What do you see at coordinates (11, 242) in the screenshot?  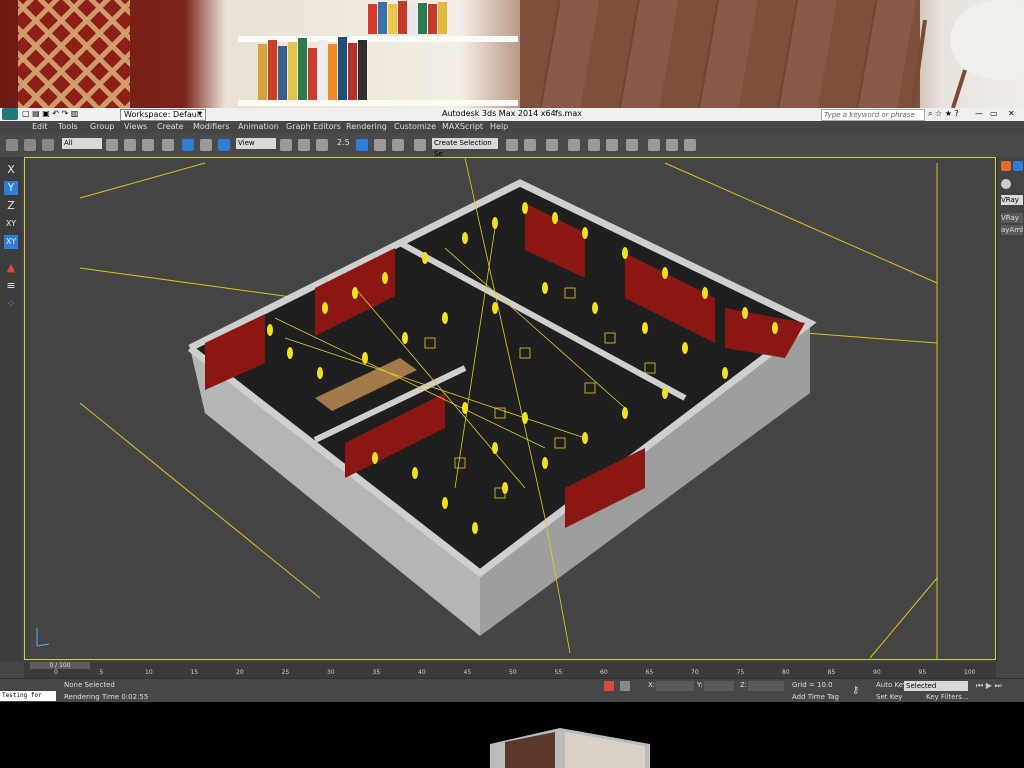 I see `axis-xy-active-button: XY` at bounding box center [11, 242].